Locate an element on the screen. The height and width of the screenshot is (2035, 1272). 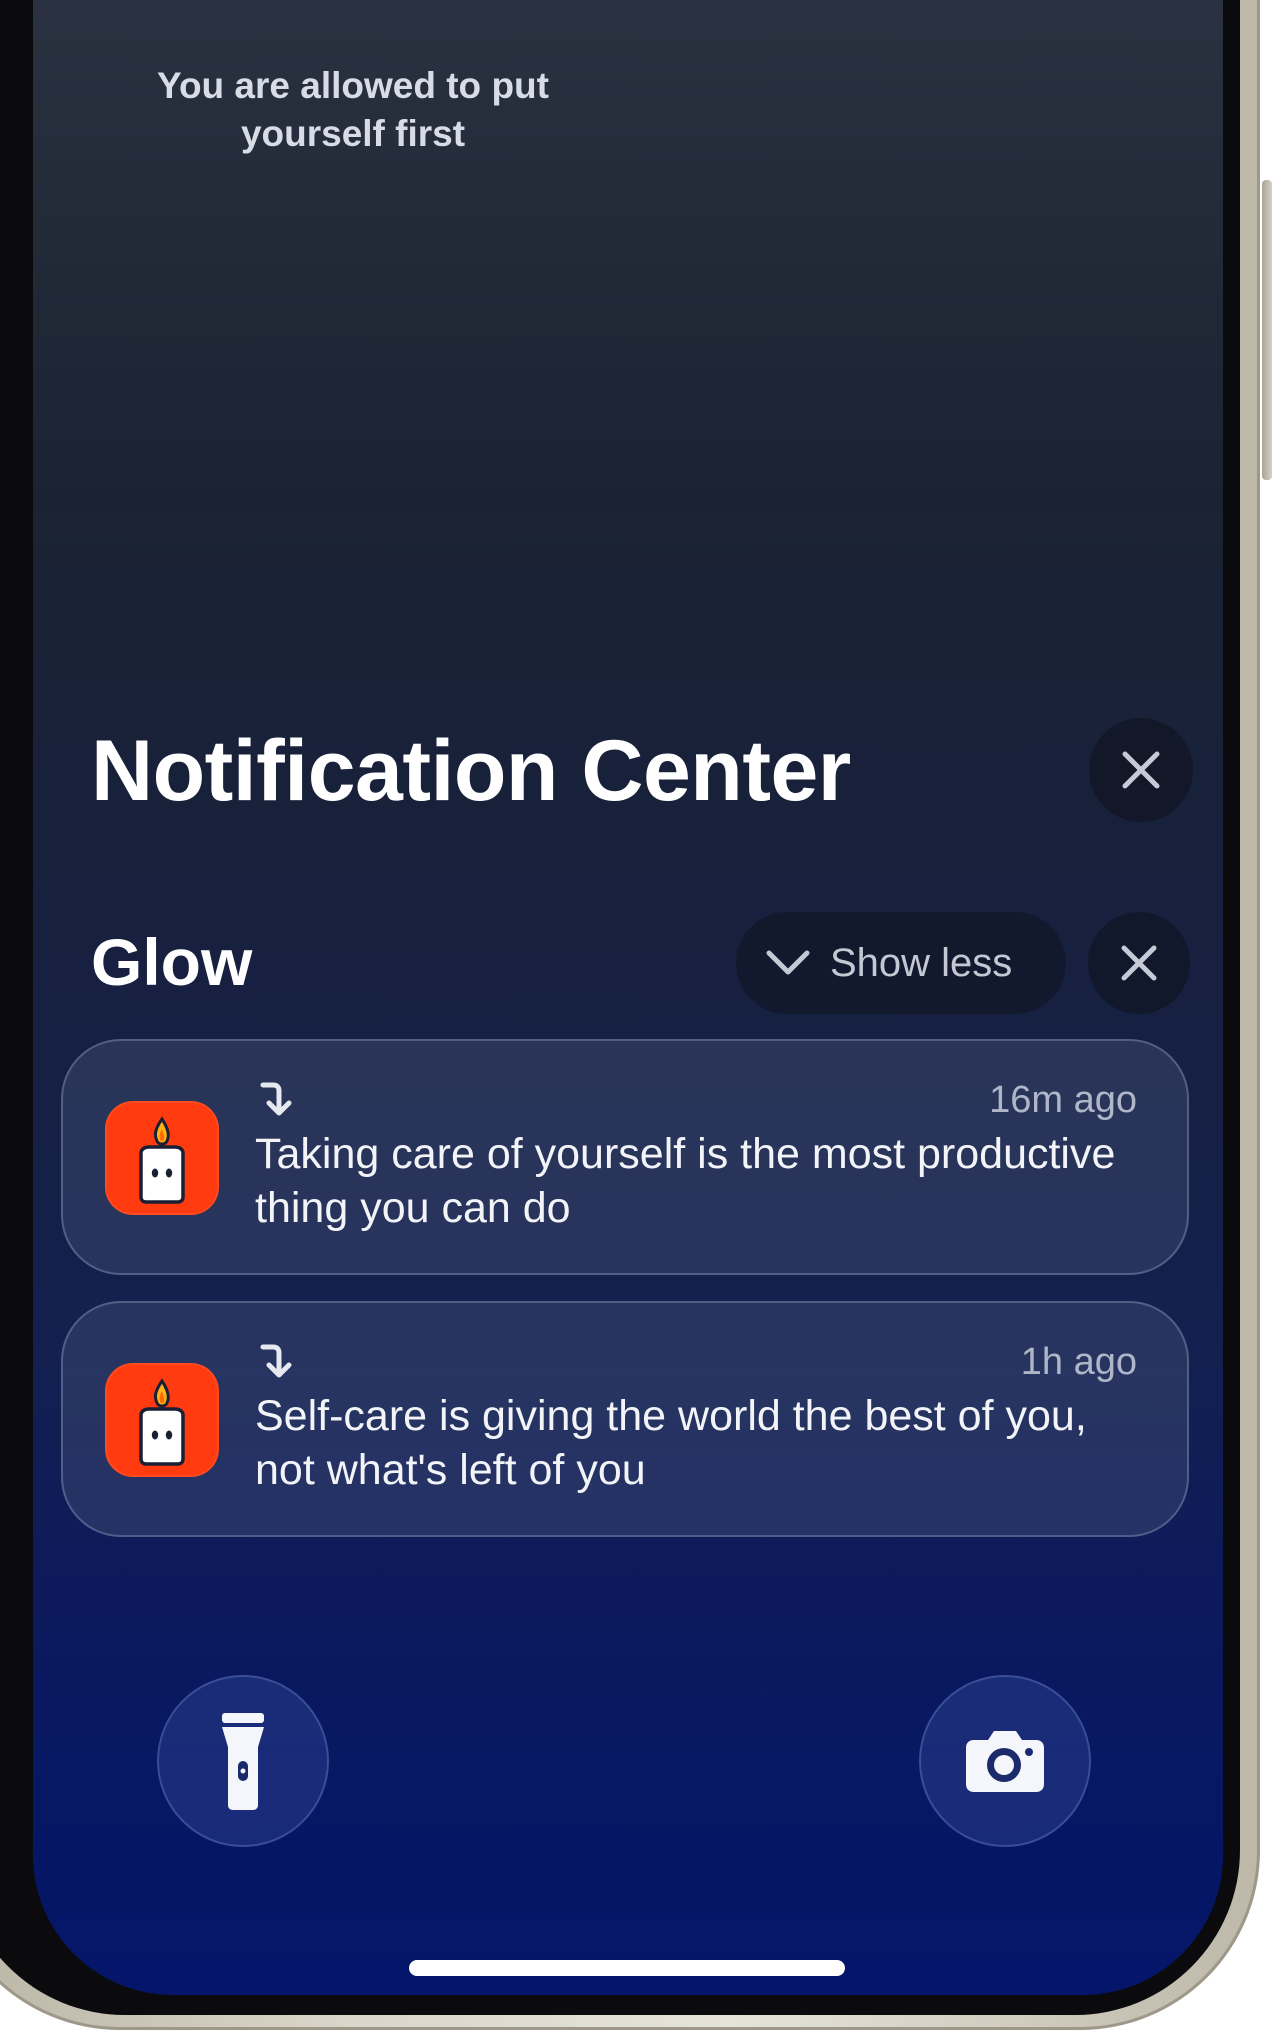
home-indicator is located at coordinates (627, 1968).